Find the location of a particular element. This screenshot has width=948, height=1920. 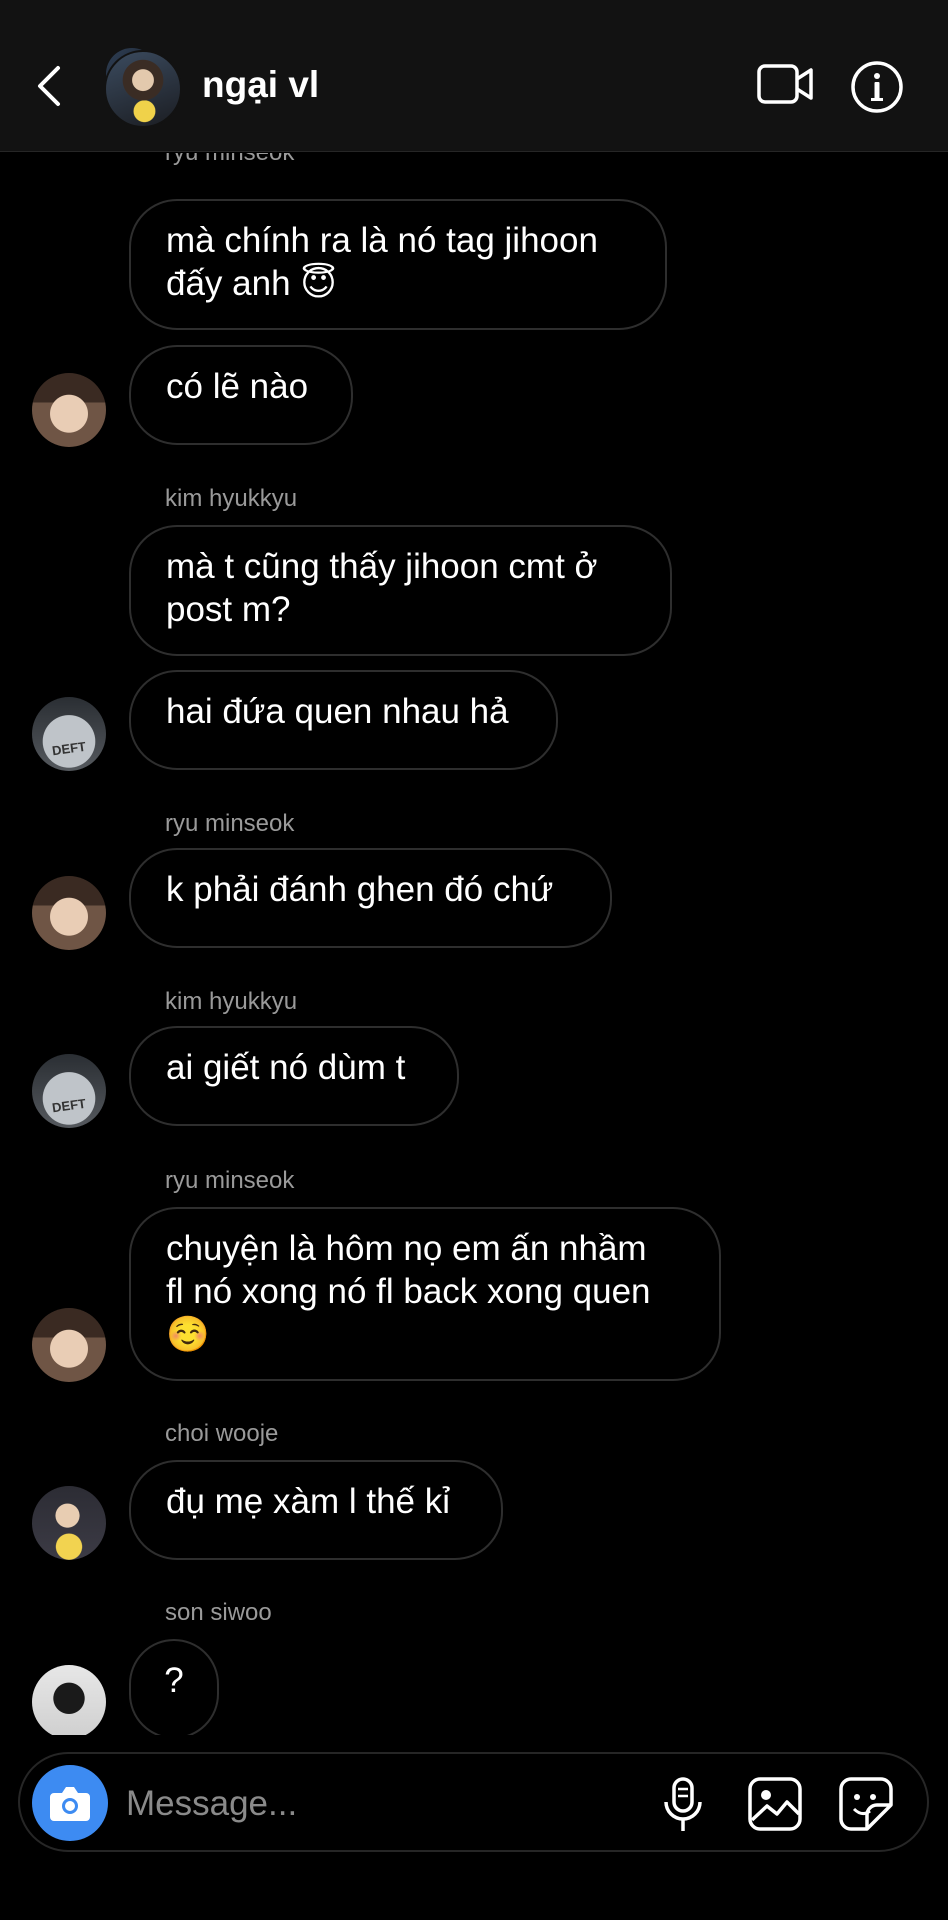

camera-icon is located at coordinates (70, 1804).